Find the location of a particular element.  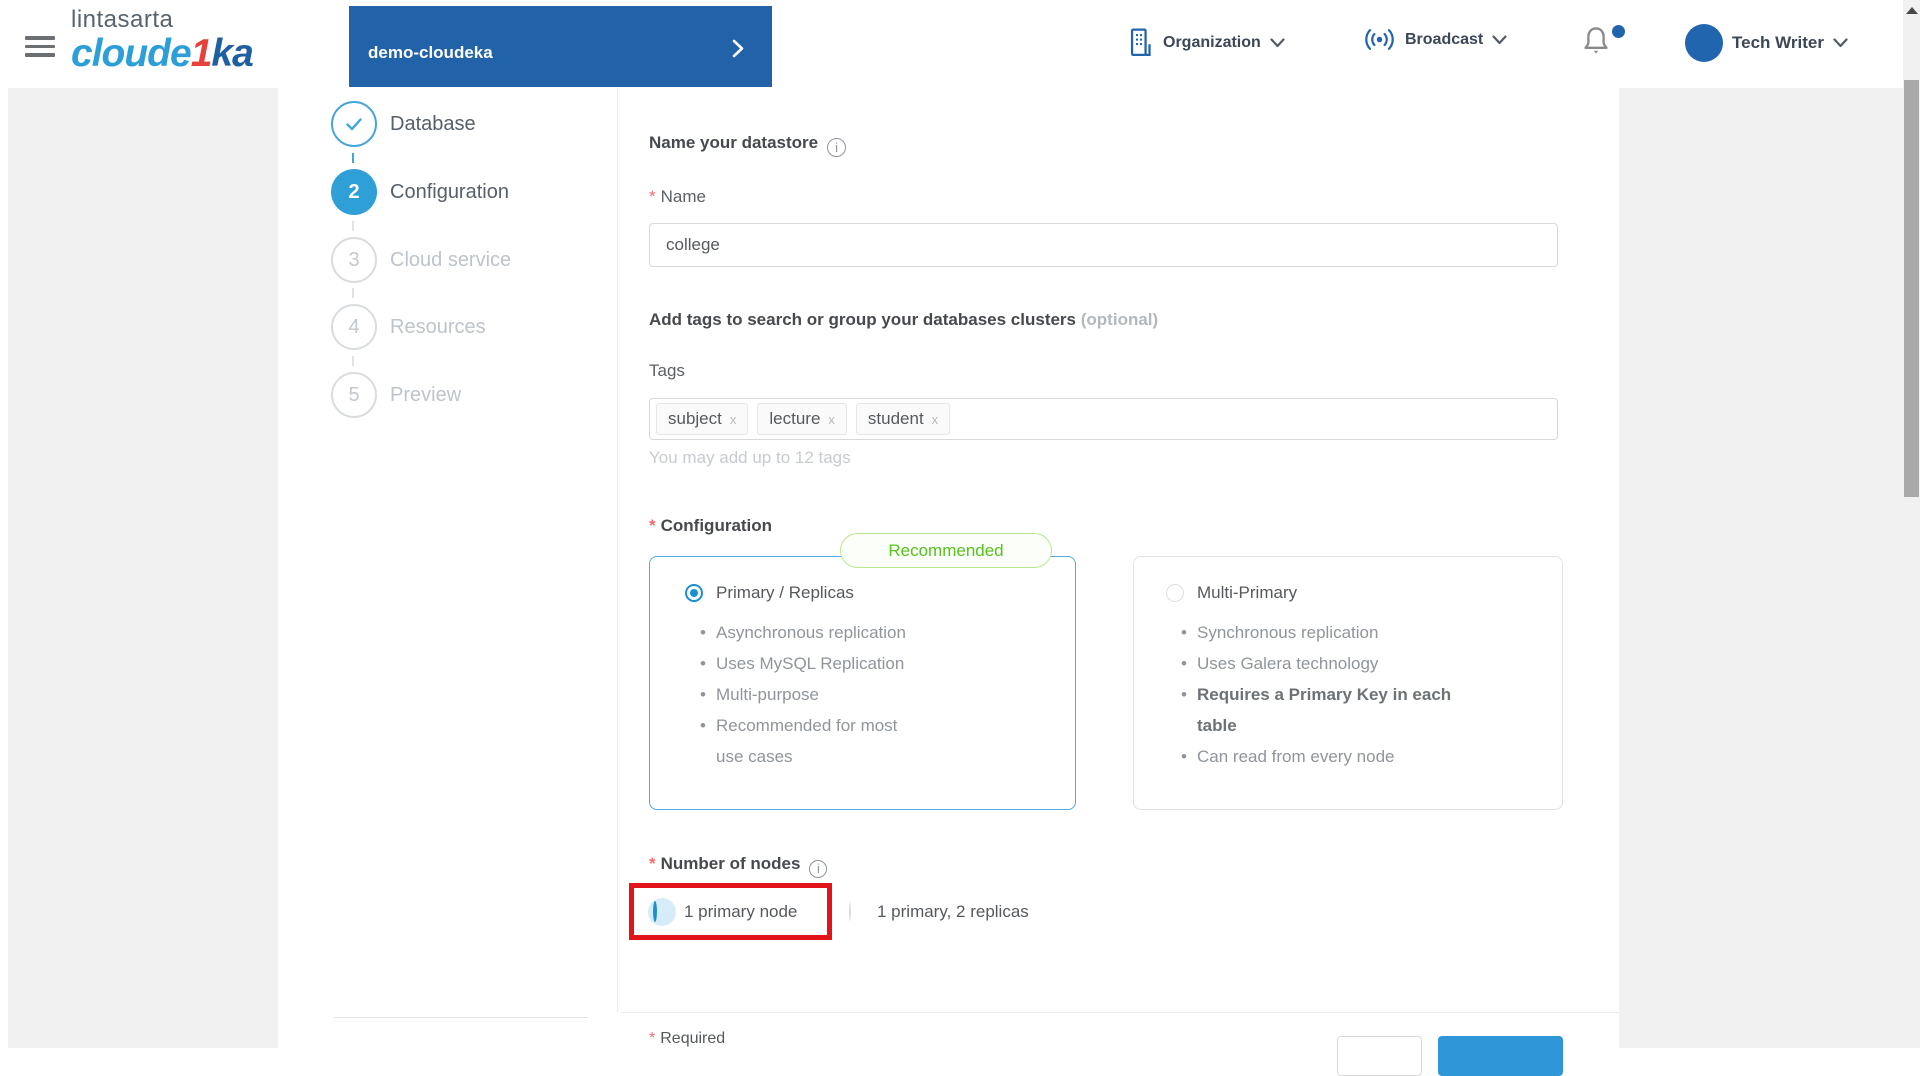

cloudeka-logo: lintasarta cloude1ka is located at coordinates (162, 40).